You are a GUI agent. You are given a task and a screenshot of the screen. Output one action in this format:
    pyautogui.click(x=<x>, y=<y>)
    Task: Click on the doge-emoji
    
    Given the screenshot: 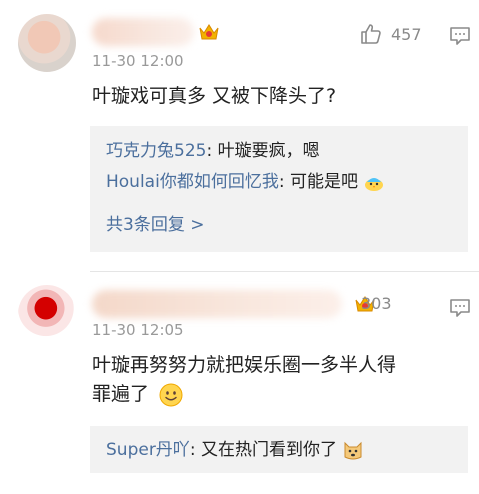 What is the action you would take?
    pyautogui.click(x=353, y=450)
    